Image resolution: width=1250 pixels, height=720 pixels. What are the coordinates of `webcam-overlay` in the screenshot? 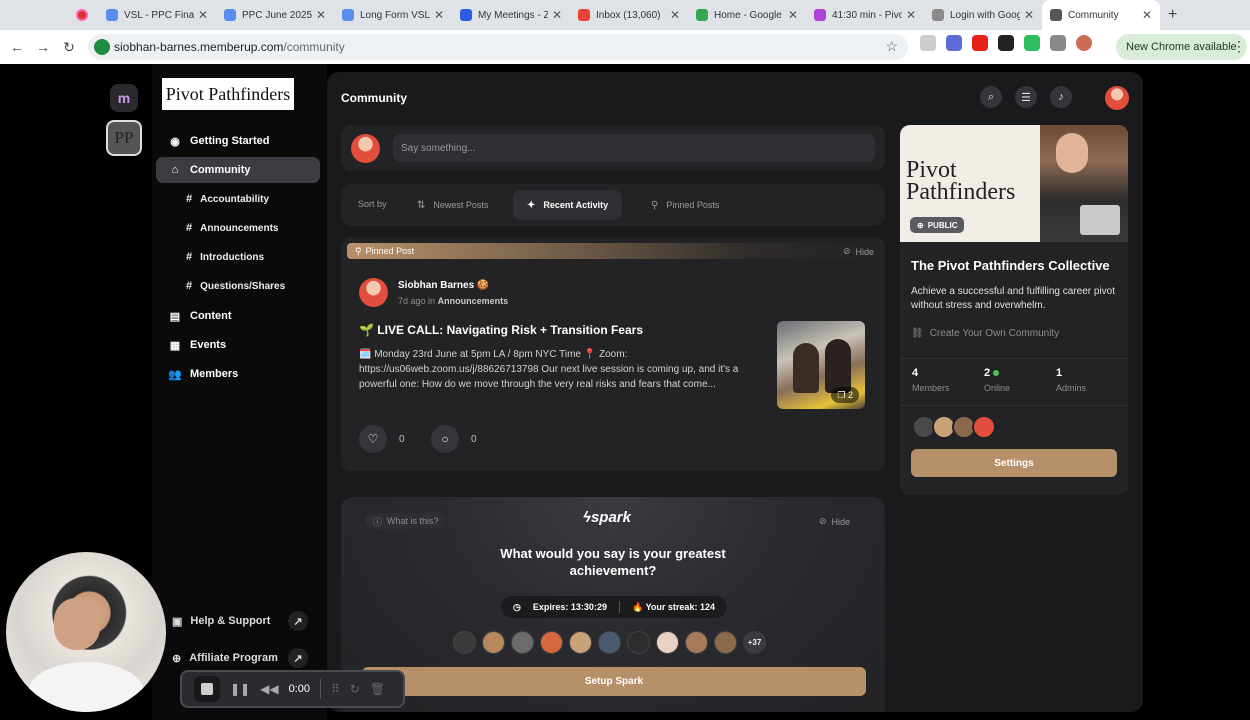 It's located at (86, 632).